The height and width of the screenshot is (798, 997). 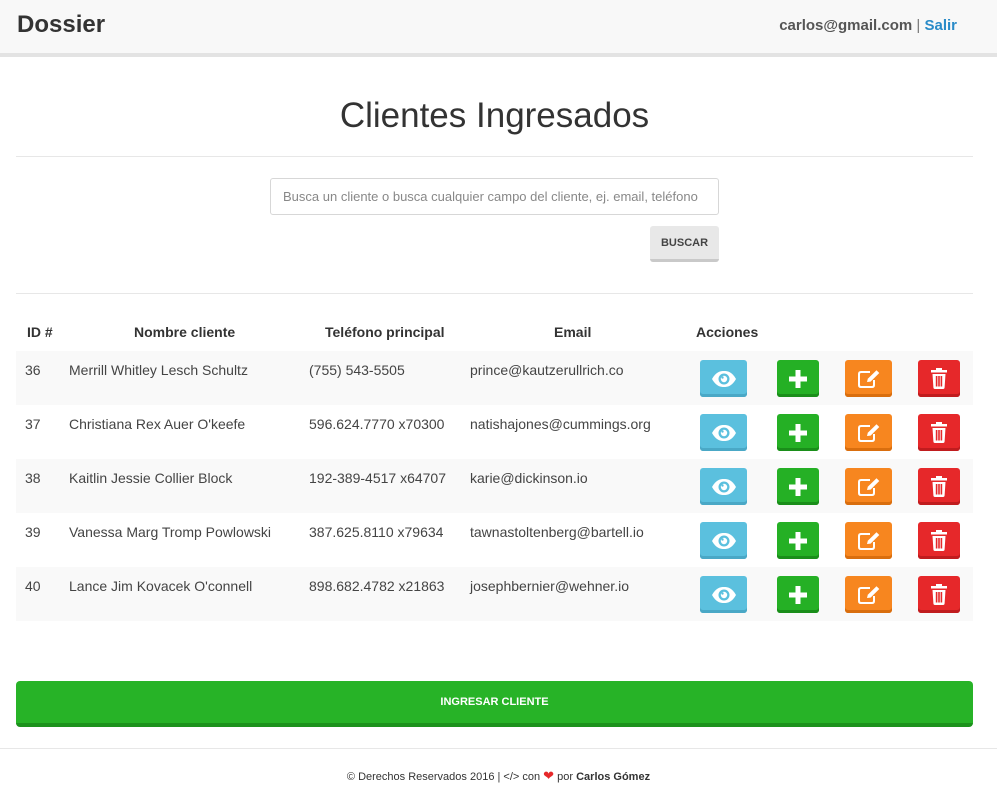 I want to click on navbar: Dossier carlos@gmail.com | Salir, so click(x=498, y=28).